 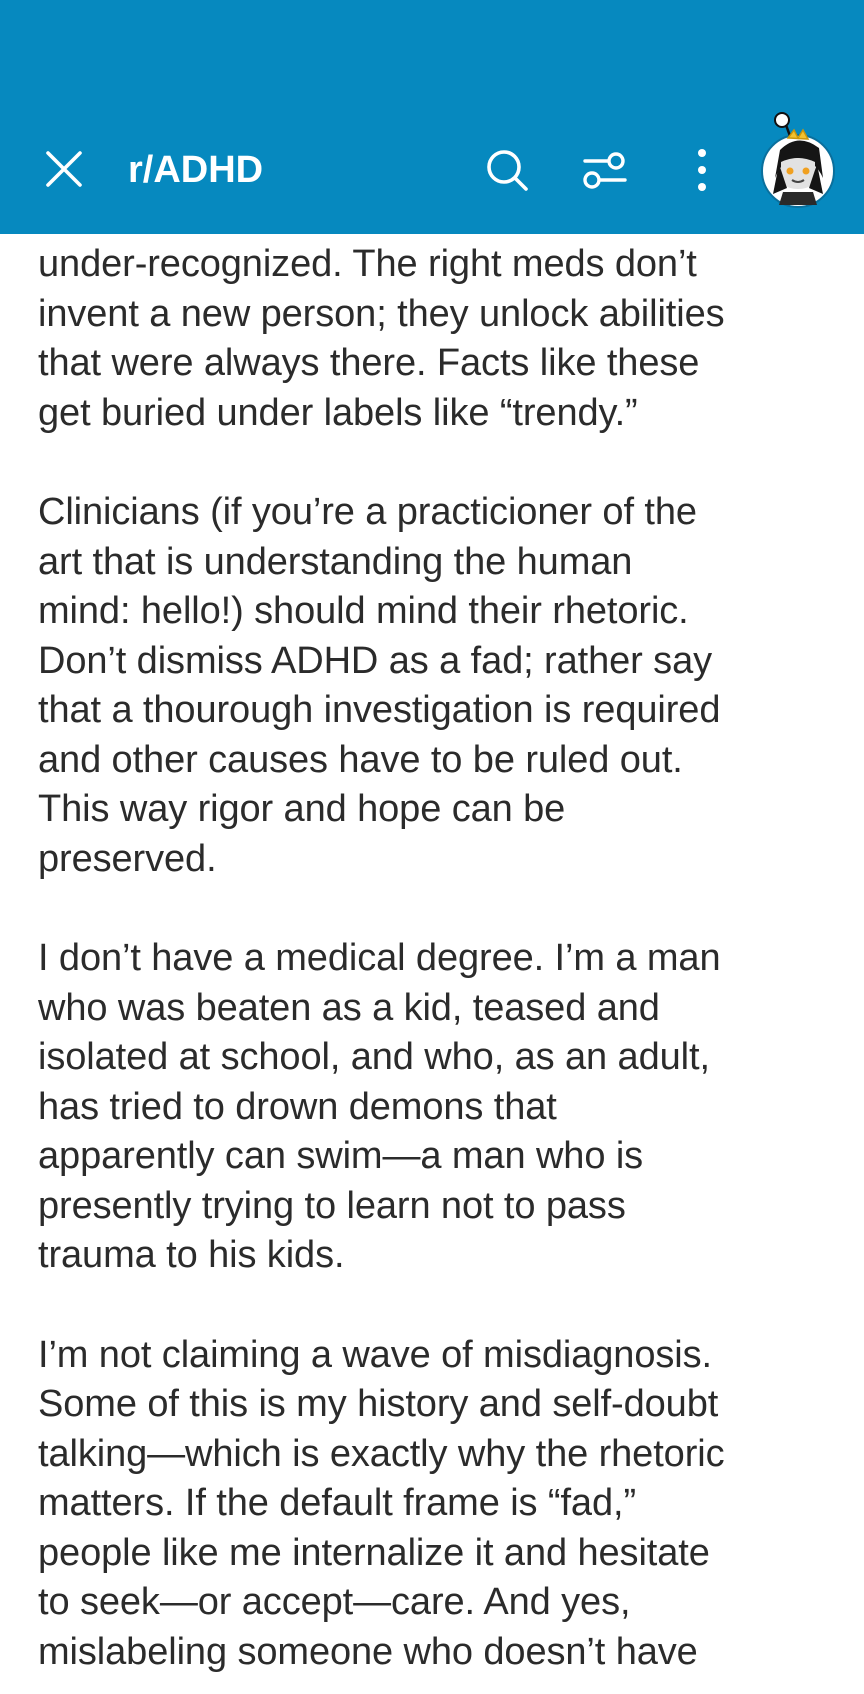 What do you see at coordinates (297, 1106) in the screenshot?
I see `text-line: has tried to drown demons that` at bounding box center [297, 1106].